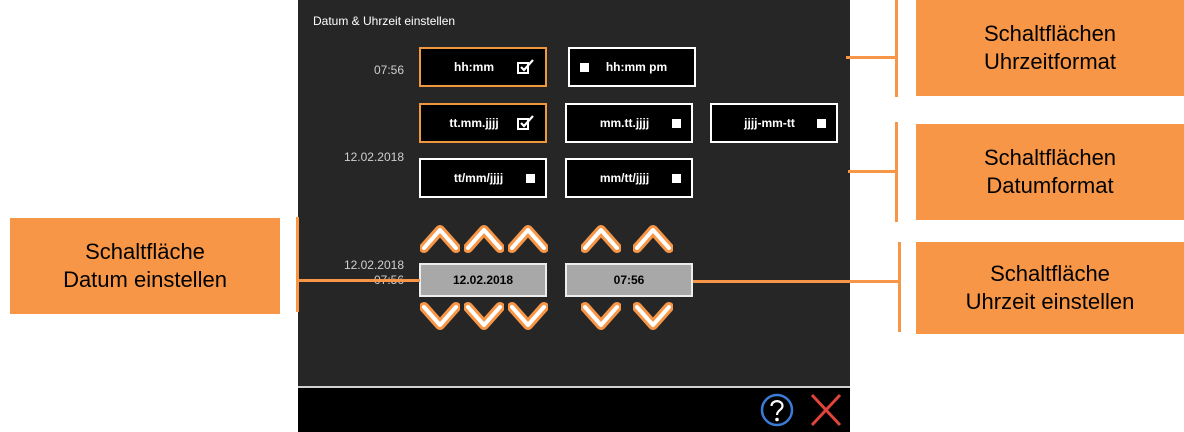 Image resolution: width=1184 pixels, height=432 pixels. I want to click on hour-up-arrow-icon, so click(601, 238).